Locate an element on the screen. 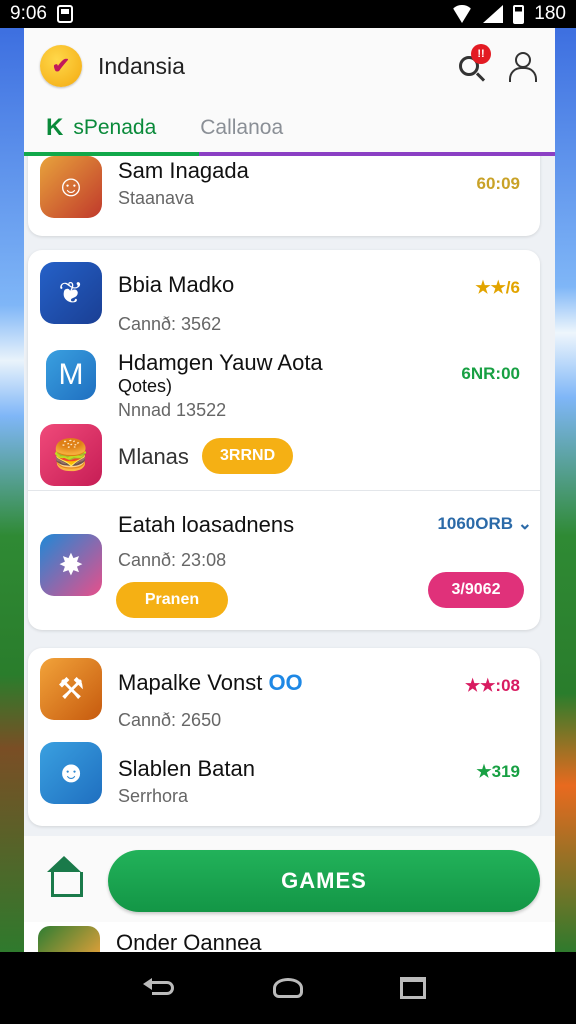  item-subtitle: Cannð: 3562 is located at coordinates (170, 324).